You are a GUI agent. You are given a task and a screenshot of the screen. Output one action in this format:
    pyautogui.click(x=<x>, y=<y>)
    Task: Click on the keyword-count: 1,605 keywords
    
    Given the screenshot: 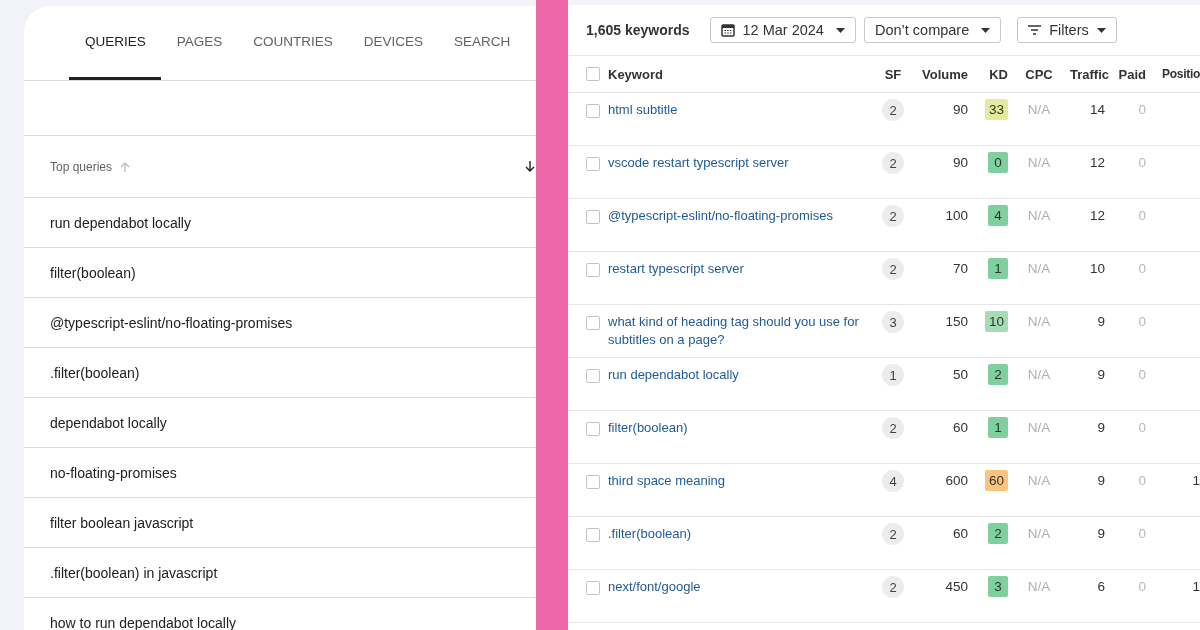 What is the action you would take?
    pyautogui.click(x=638, y=30)
    